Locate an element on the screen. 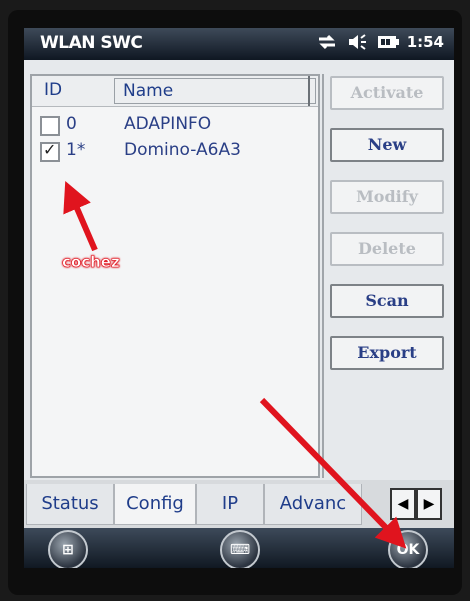 The height and width of the screenshot is (601, 470). new-button: New is located at coordinates (387, 145).